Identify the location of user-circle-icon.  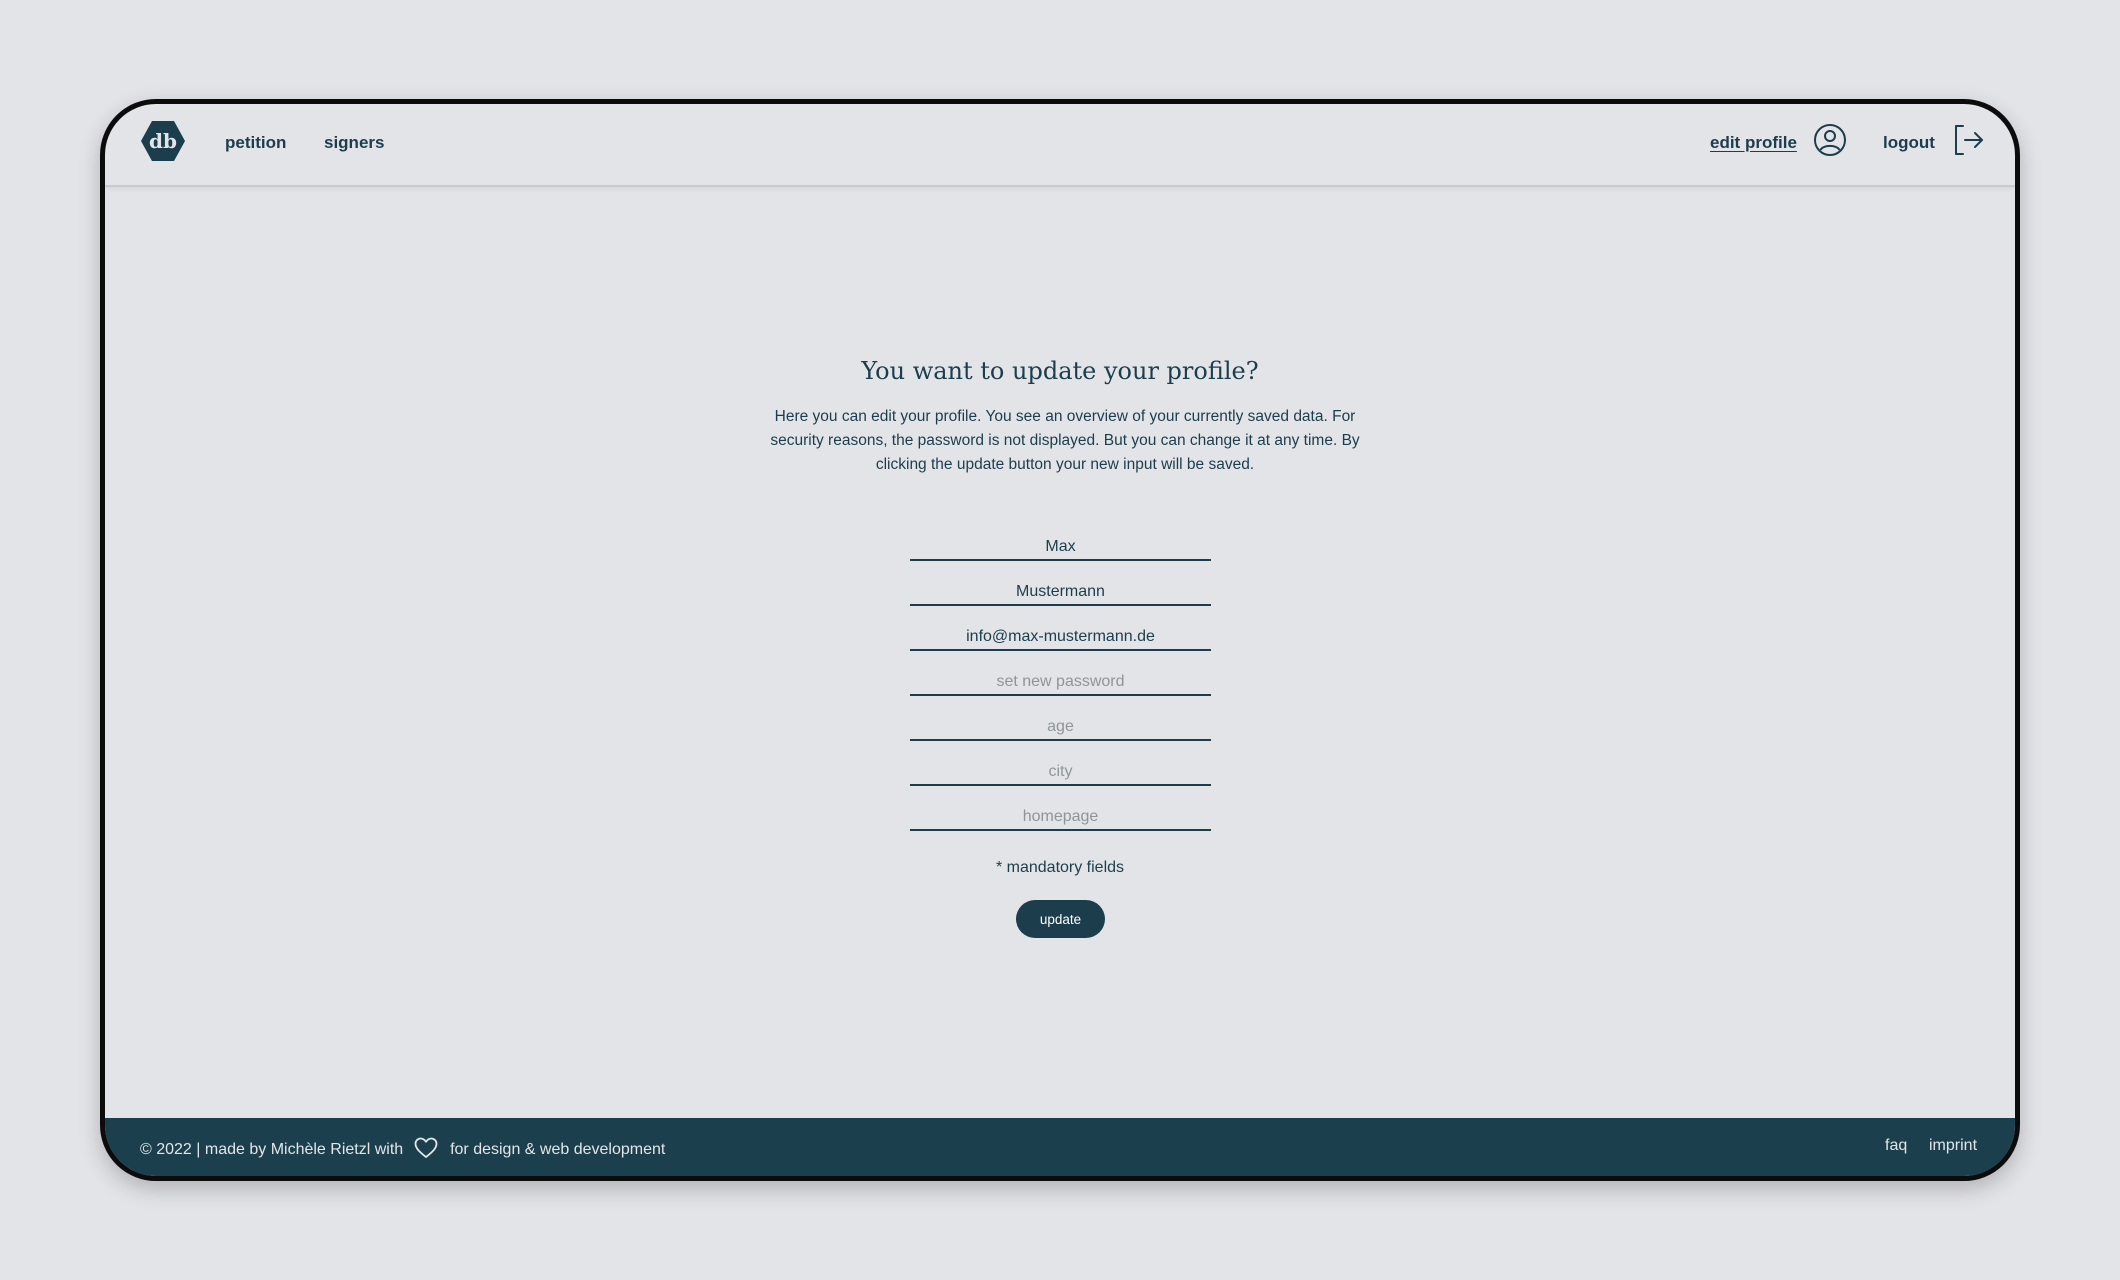
(1830, 140).